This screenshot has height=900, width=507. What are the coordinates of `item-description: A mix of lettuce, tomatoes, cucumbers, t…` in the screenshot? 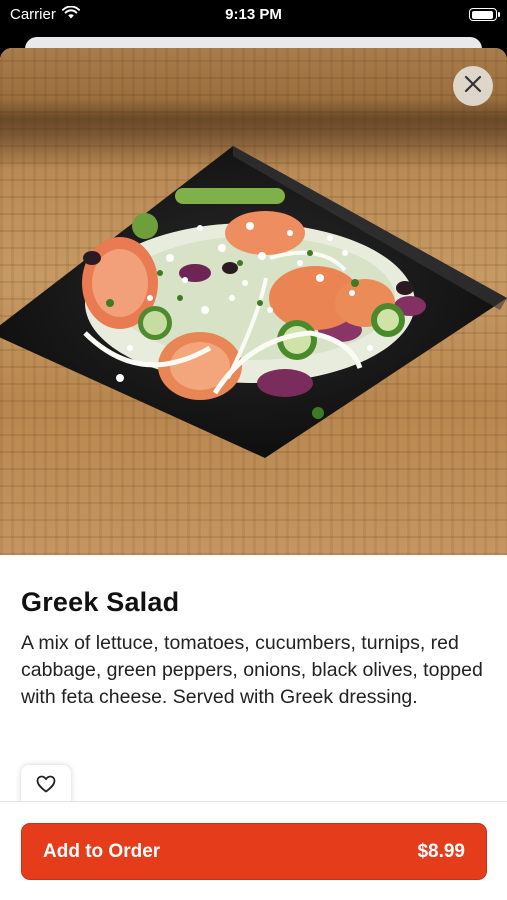 It's located at (252, 670).